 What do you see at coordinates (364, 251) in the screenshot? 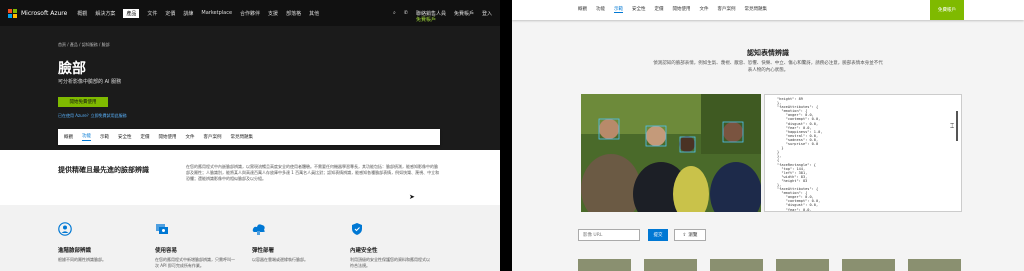
I see `feature-title: 內建安全性` at bounding box center [364, 251].